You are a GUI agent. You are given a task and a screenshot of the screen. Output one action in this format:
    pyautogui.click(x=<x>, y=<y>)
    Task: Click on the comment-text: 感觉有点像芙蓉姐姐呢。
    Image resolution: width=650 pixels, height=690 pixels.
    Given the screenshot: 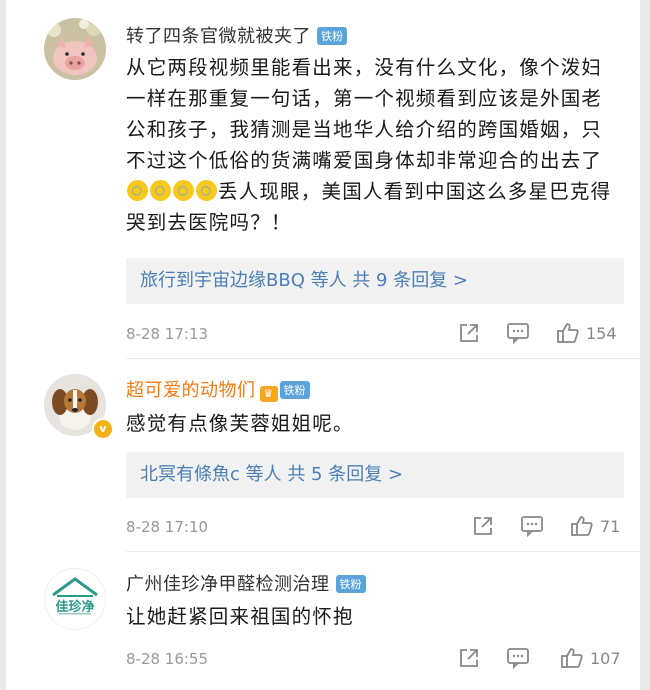 What is the action you would take?
    pyautogui.click(x=240, y=423)
    